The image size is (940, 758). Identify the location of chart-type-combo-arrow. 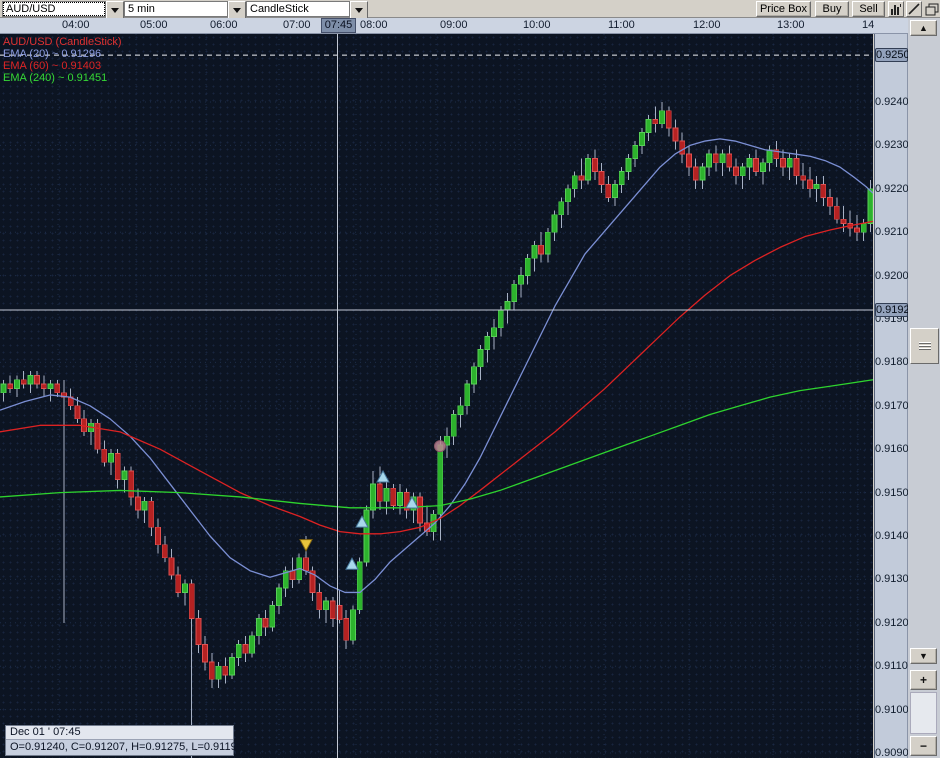
(359, 10).